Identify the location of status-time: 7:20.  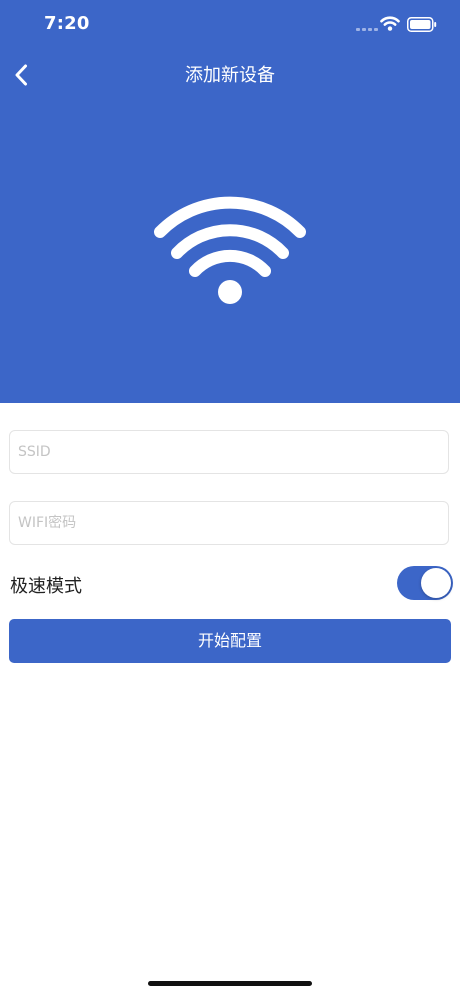
(67, 23).